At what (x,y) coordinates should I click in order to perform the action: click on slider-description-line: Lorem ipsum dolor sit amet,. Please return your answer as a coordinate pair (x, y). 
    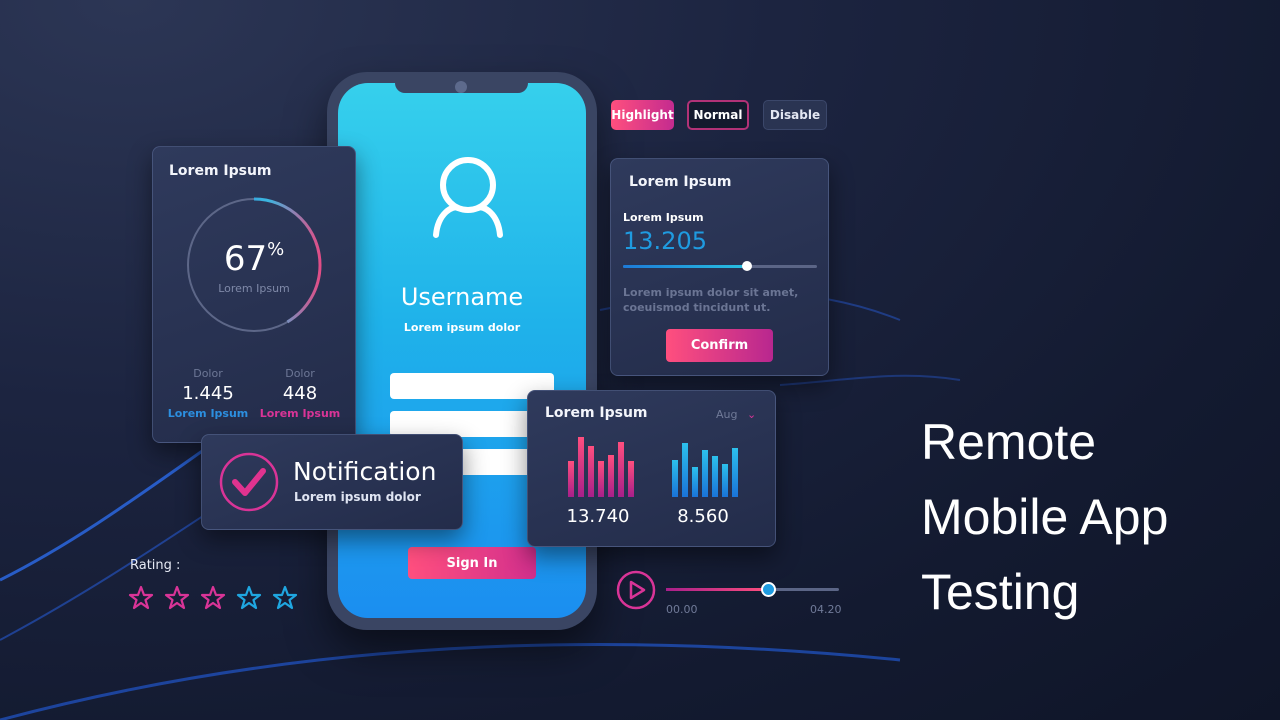
    Looking at the image, I should click on (711, 292).